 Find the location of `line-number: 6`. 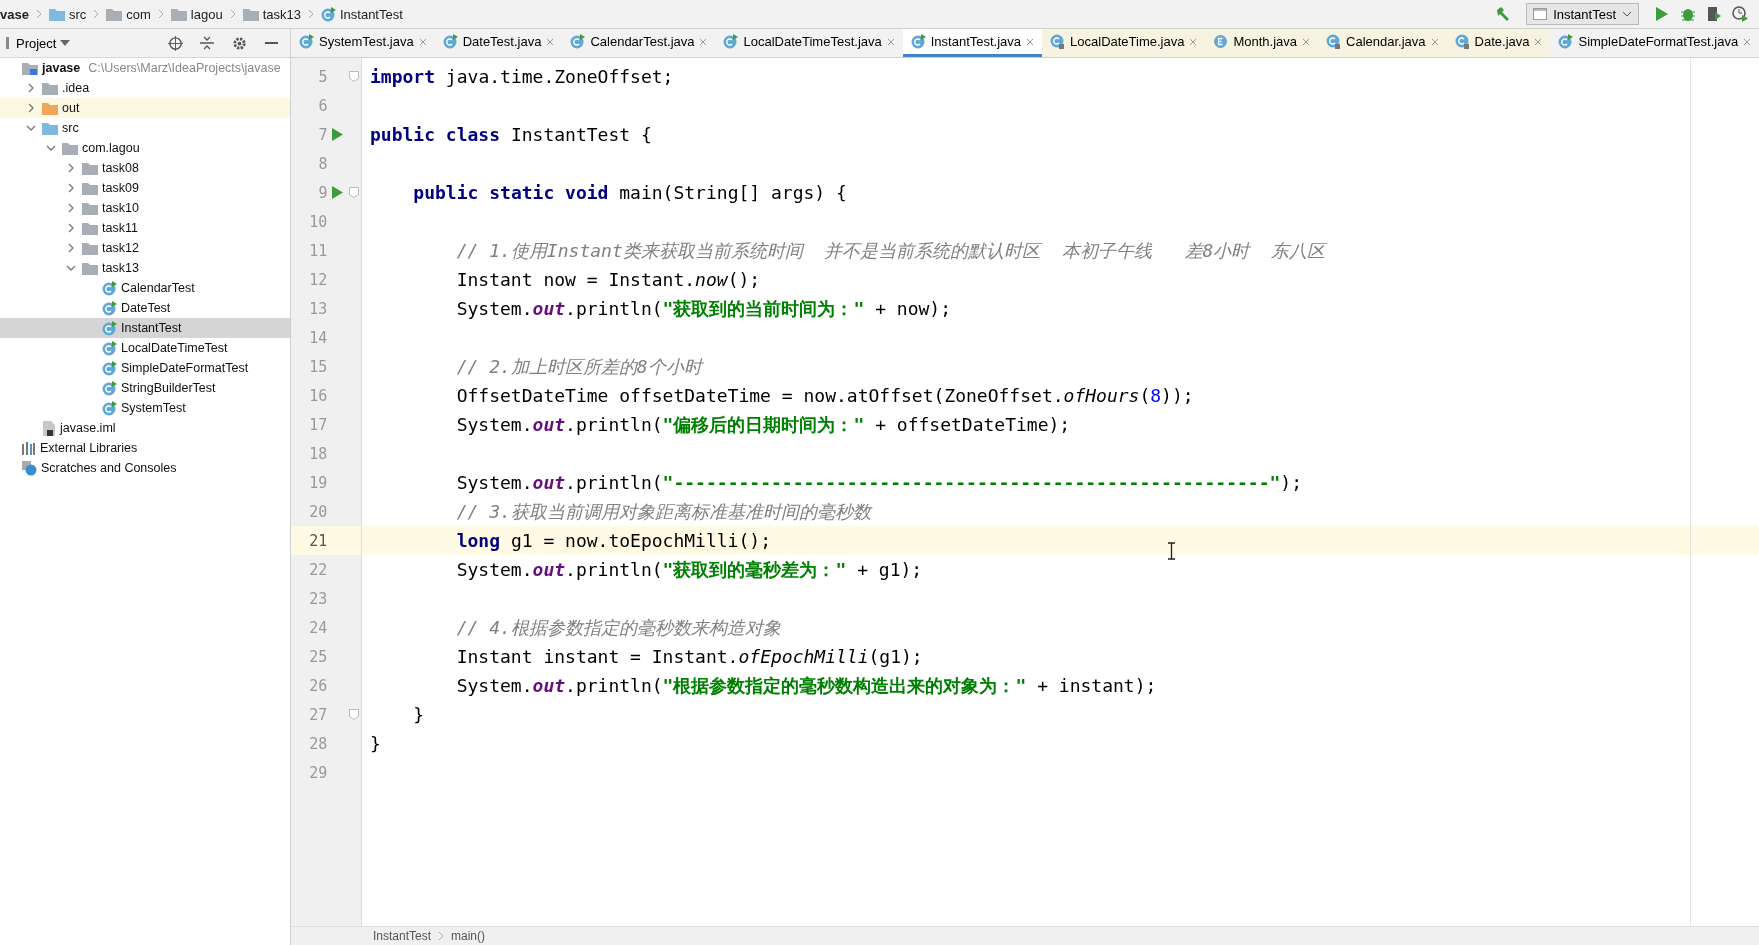

line-number: 6 is located at coordinates (322, 105).